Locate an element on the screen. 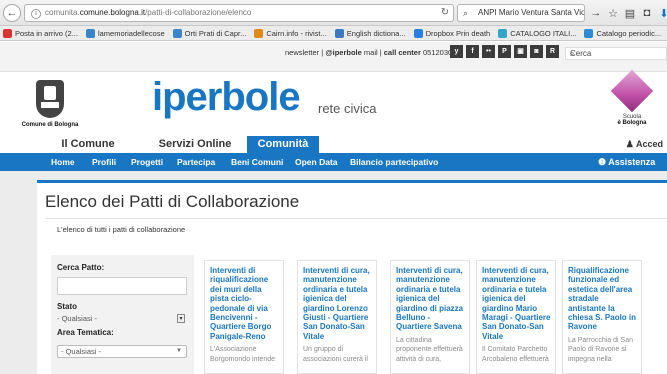  patto-card-title-line: pista ciclo- is located at coordinates (231, 299).